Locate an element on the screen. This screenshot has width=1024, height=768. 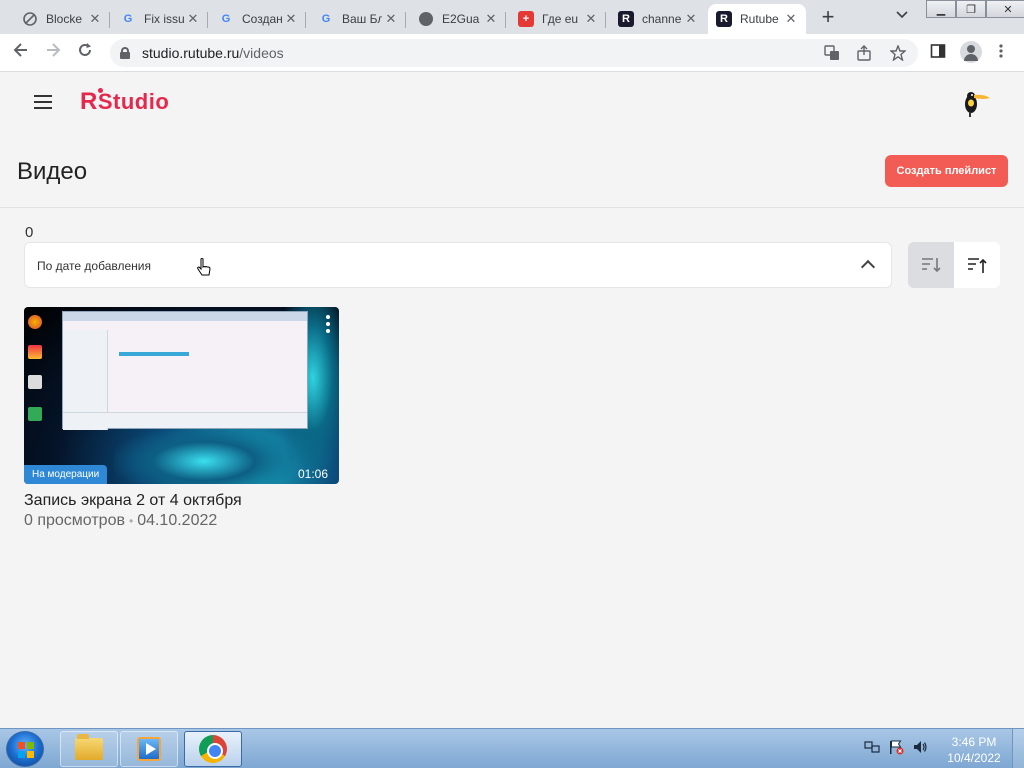
maximize-button: ❐ is located at coordinates (971, 9).